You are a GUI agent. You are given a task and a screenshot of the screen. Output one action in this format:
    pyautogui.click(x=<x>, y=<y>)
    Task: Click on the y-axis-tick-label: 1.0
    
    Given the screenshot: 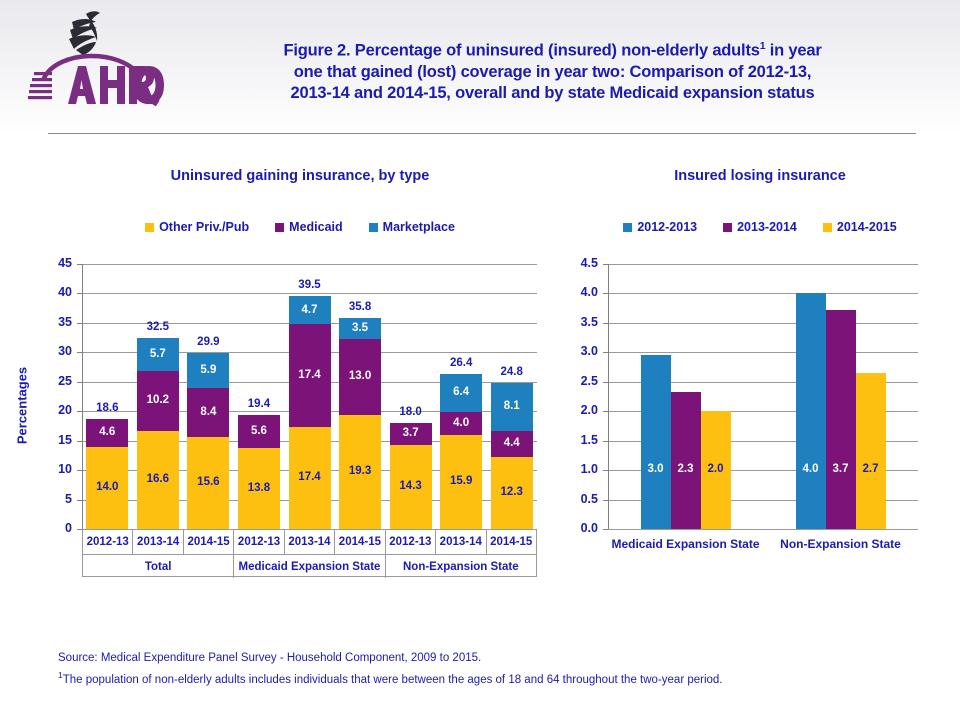 What is the action you would take?
    pyautogui.click(x=589, y=469)
    